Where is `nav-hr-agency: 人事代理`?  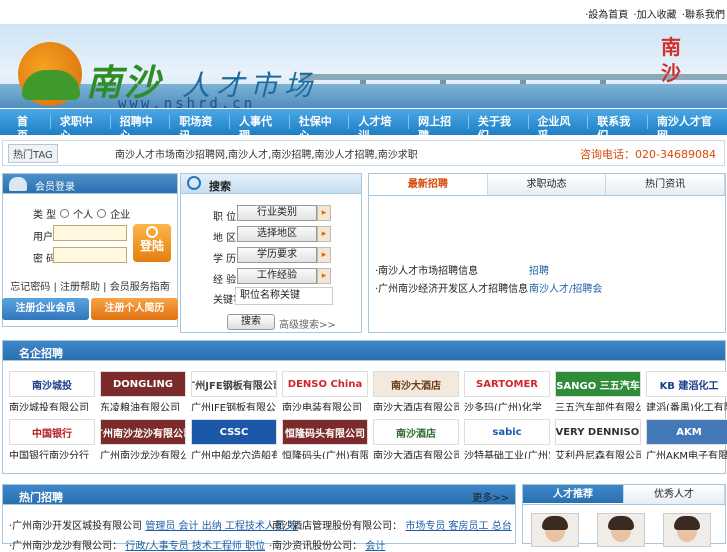 nav-hr-agency: 人事代理 is located at coordinates (260, 128).